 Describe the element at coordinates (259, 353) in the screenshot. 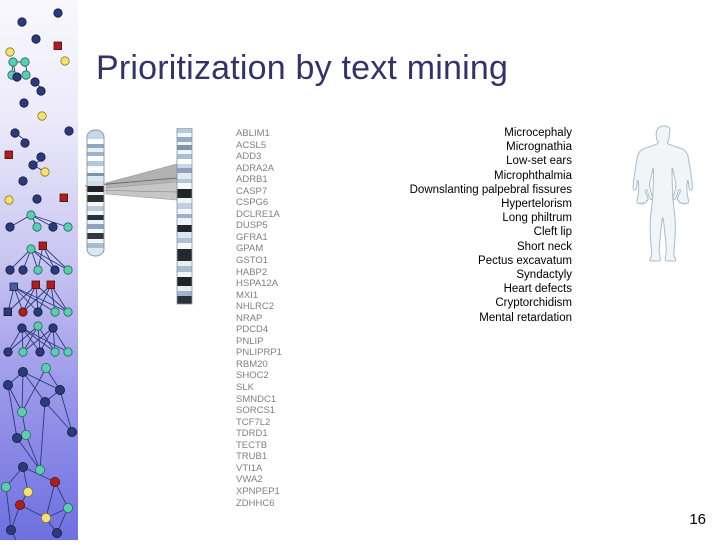

I see `gene-list-item: PNLIPRP1` at that location.